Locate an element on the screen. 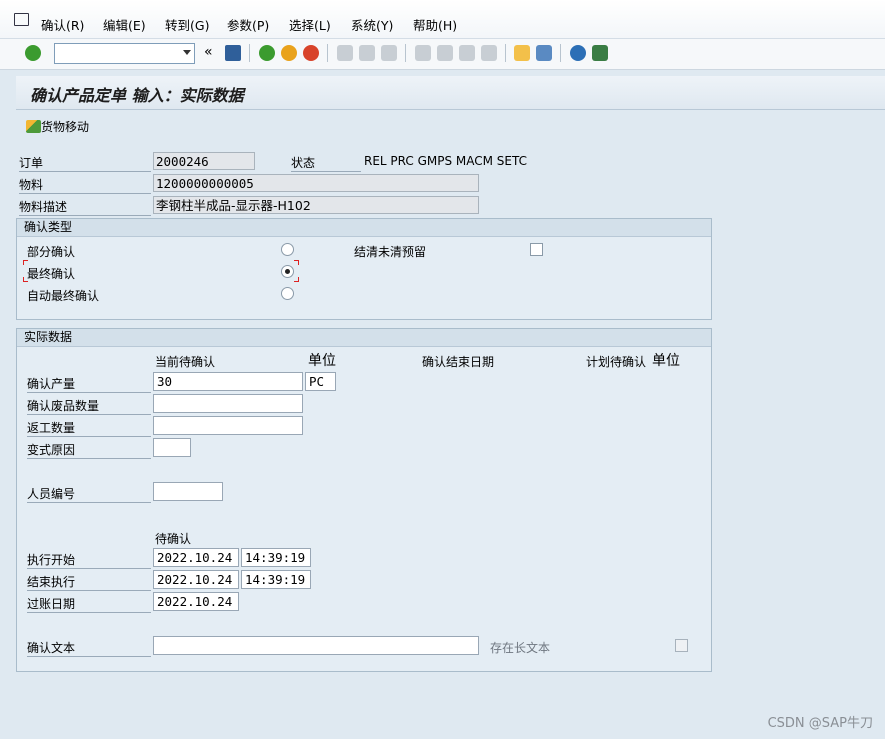 The image size is (885, 739). col-unit2-label: 单位 is located at coordinates (666, 361).